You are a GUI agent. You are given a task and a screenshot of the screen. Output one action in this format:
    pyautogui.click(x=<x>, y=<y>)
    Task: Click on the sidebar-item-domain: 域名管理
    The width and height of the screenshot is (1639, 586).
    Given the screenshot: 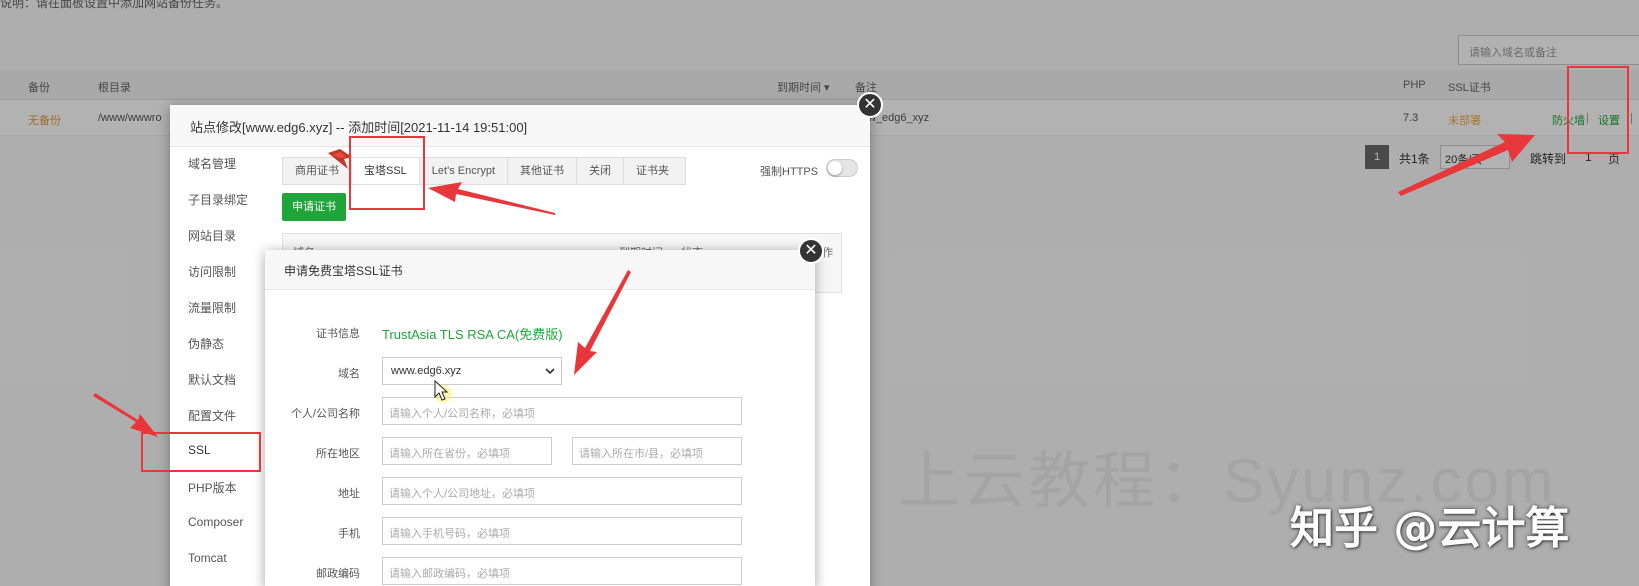 What is the action you would take?
    pyautogui.click(x=212, y=163)
    